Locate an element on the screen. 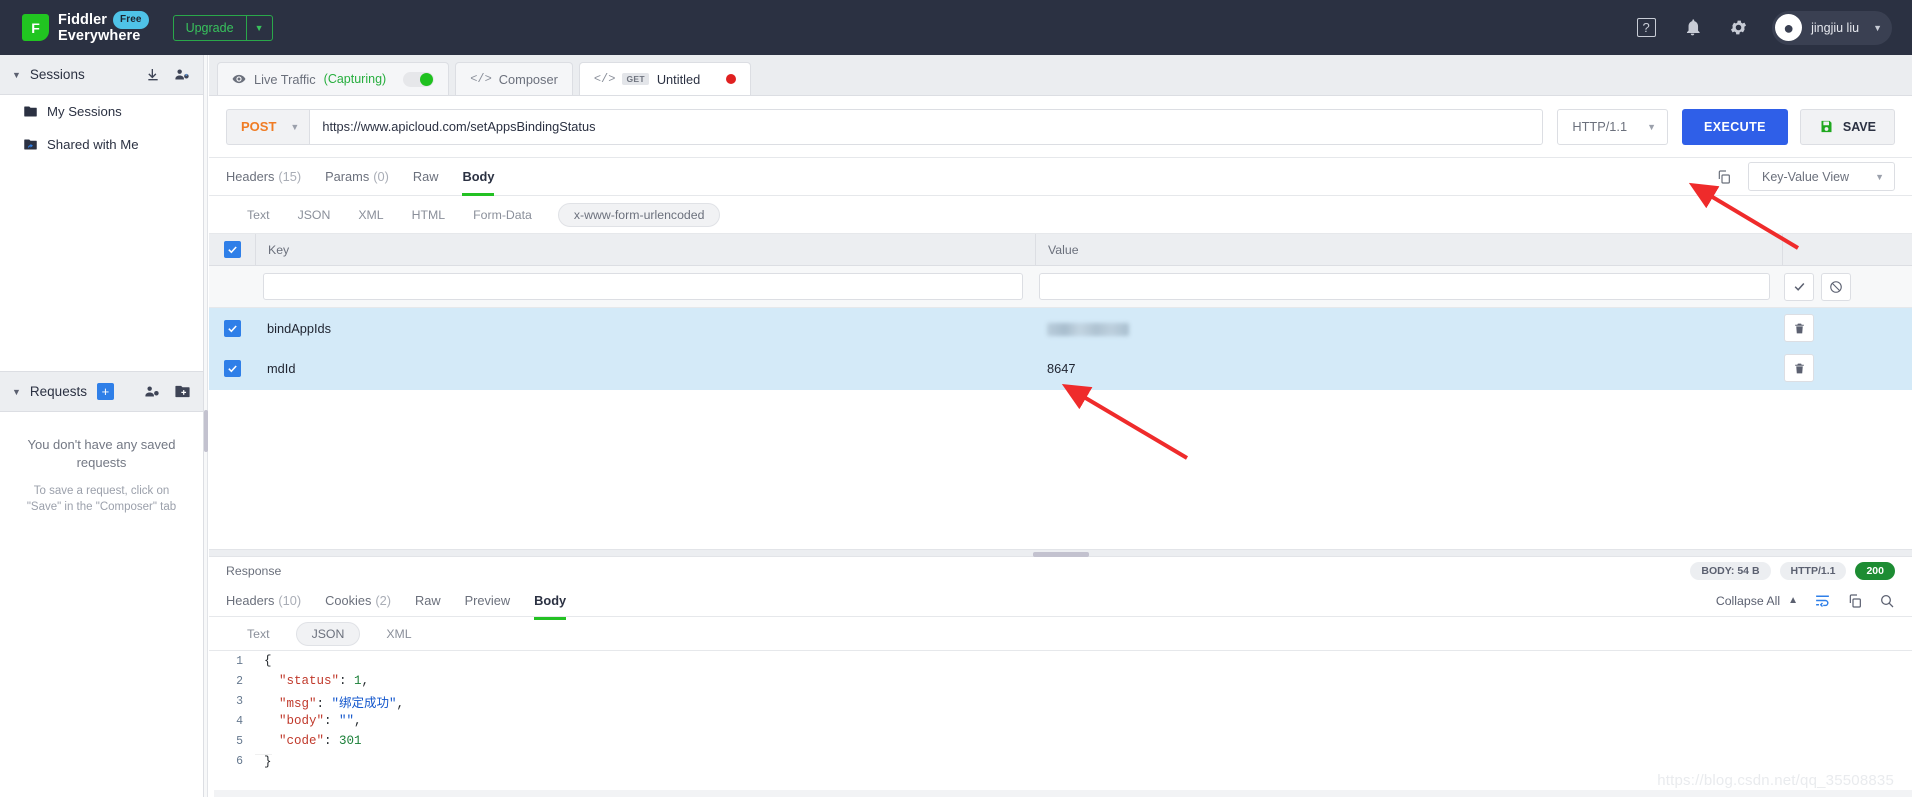  http-version-value: HTTP/1.1 is located at coordinates (1600, 126).